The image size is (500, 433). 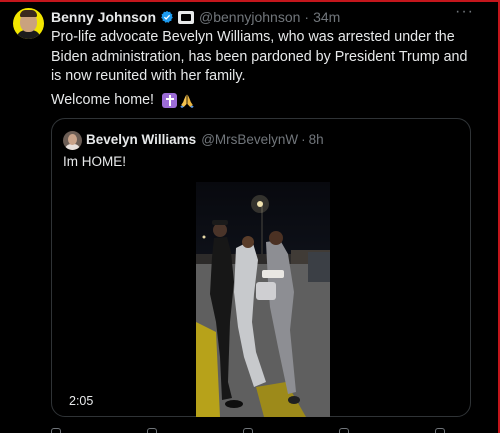 What do you see at coordinates (344, 430) in the screenshot?
I see `views-icon` at bounding box center [344, 430].